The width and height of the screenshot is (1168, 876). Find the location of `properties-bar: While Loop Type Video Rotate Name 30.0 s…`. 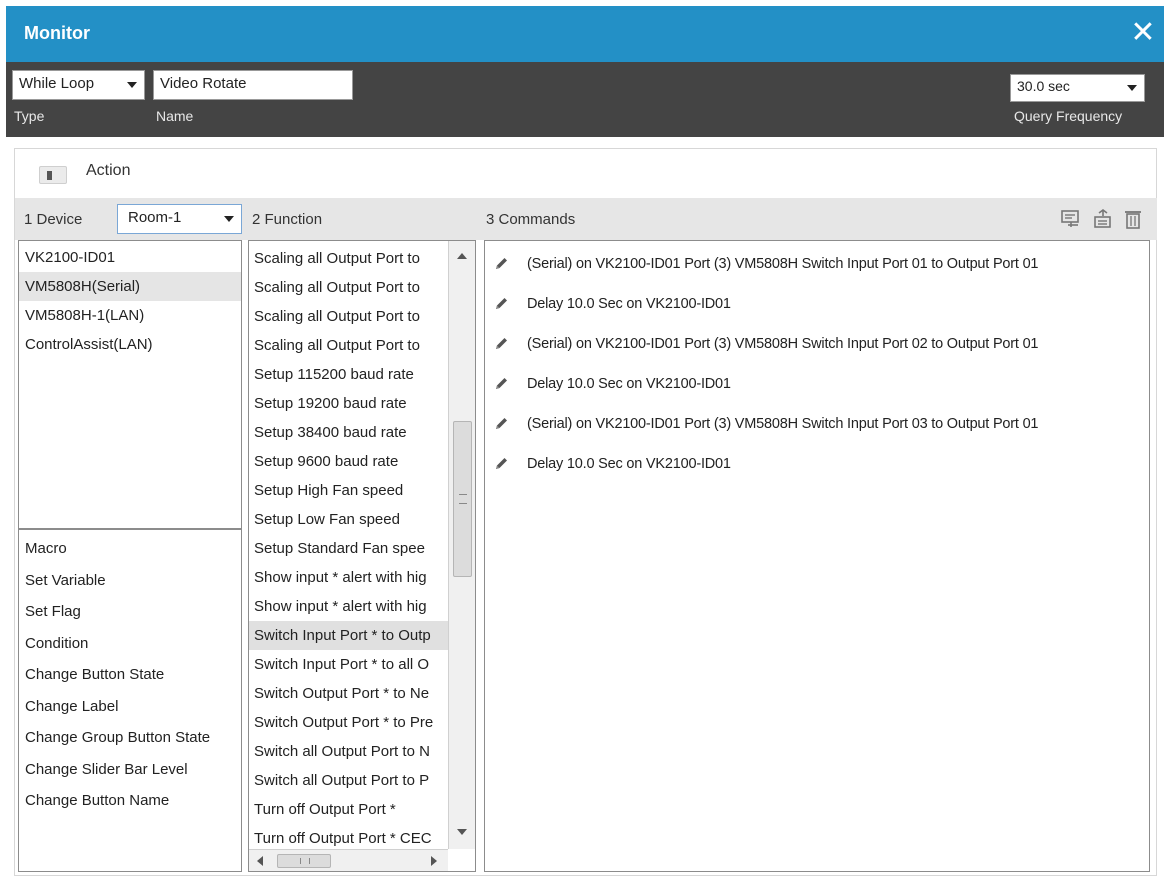

properties-bar: While Loop Type Video Rotate Name 30.0 s… is located at coordinates (585, 99).